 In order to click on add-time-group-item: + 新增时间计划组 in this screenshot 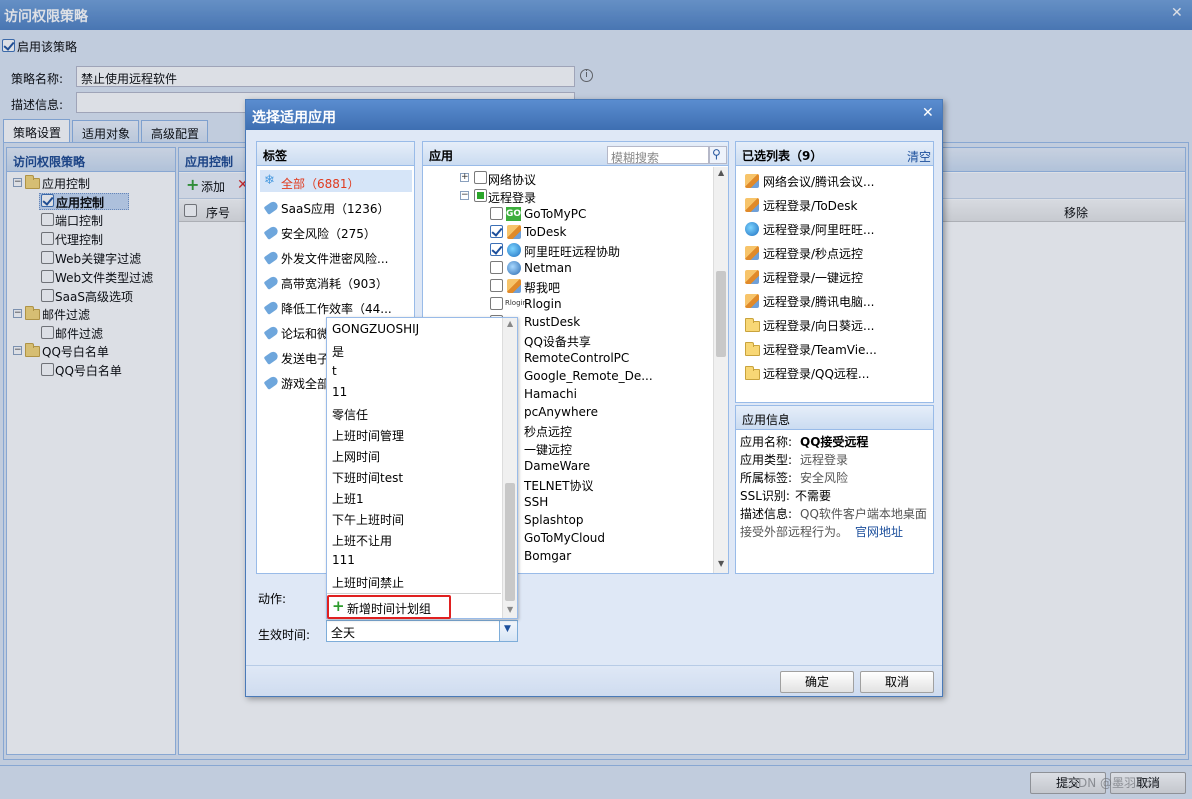, I will do `click(389, 607)`.